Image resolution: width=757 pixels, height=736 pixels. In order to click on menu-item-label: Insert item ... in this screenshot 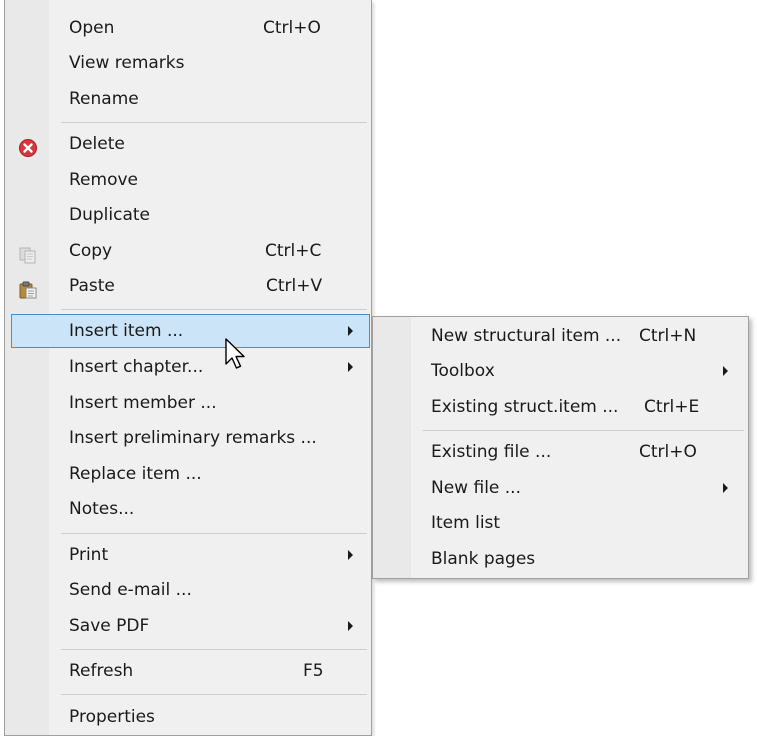, I will do `click(126, 331)`.